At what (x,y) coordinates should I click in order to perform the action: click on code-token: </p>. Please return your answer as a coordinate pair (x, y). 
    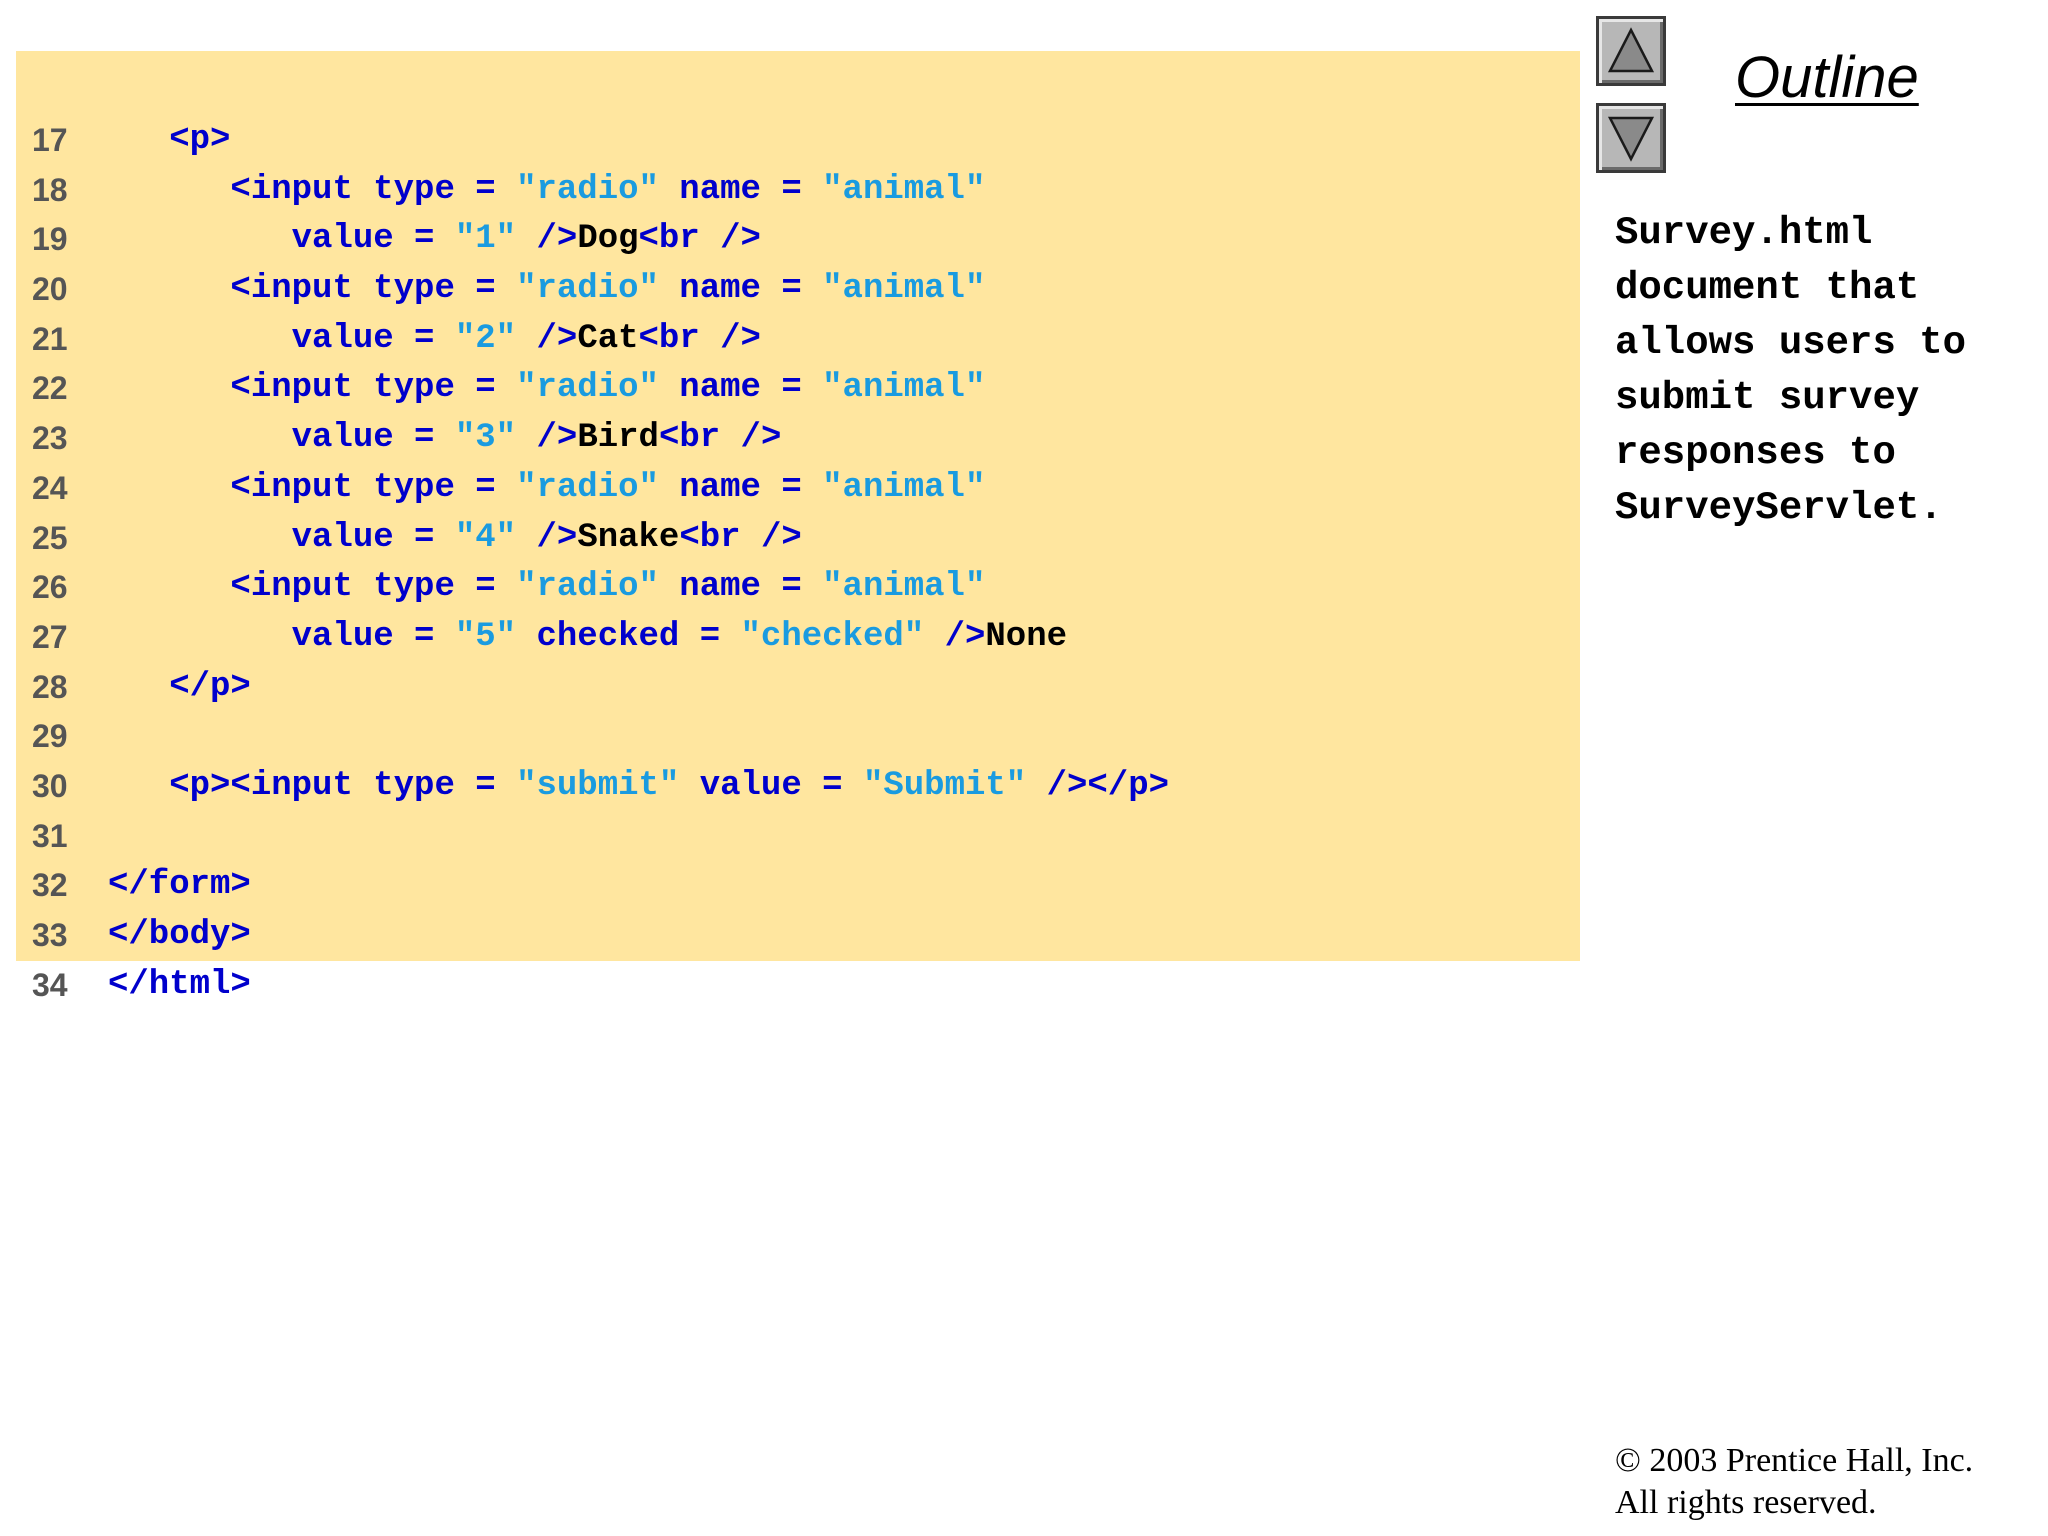
    Looking at the image, I should click on (210, 686).